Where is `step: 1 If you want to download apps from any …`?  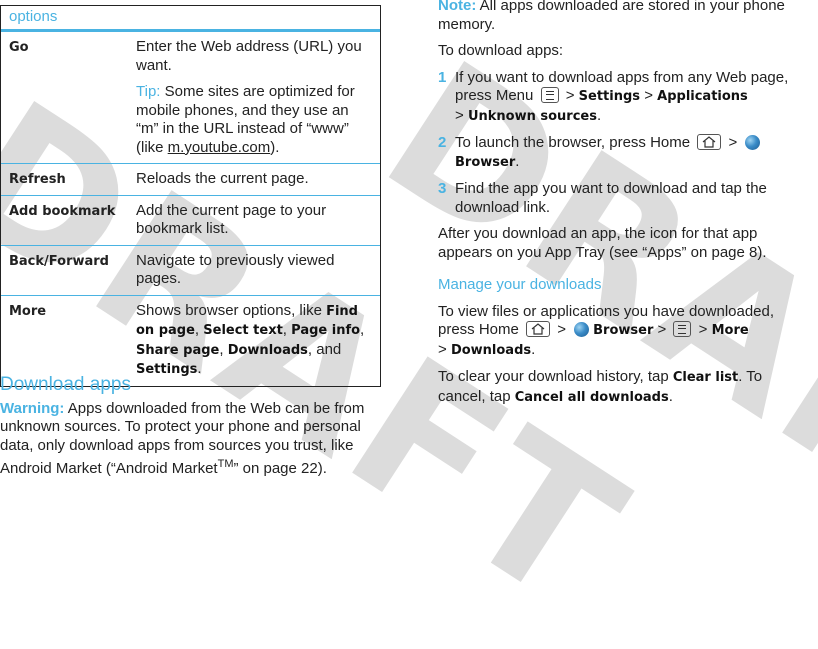 step: 1 If you want to download apps from any … is located at coordinates (623, 98).